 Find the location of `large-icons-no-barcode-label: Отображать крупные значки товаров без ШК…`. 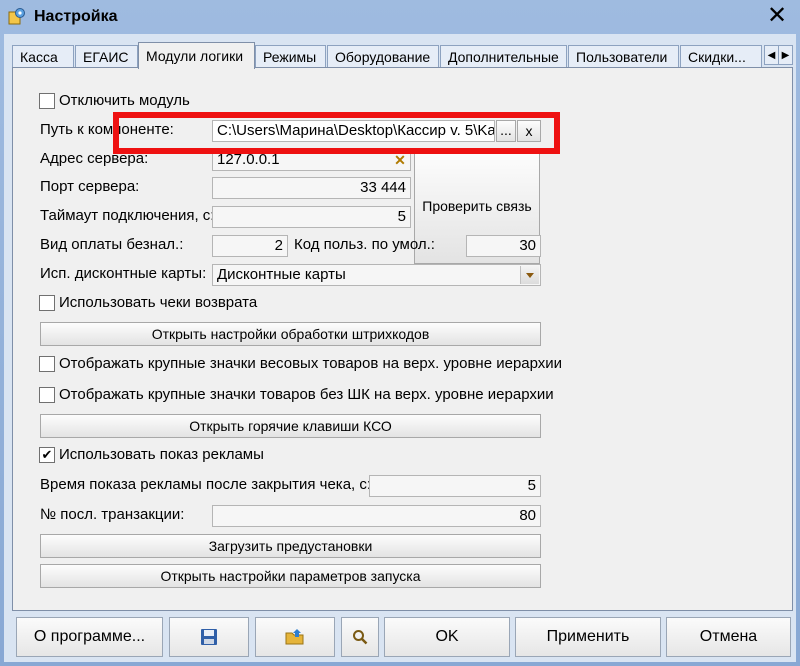

large-icons-no-barcode-label: Отображать крупные значки товаров без ШК… is located at coordinates (306, 394).